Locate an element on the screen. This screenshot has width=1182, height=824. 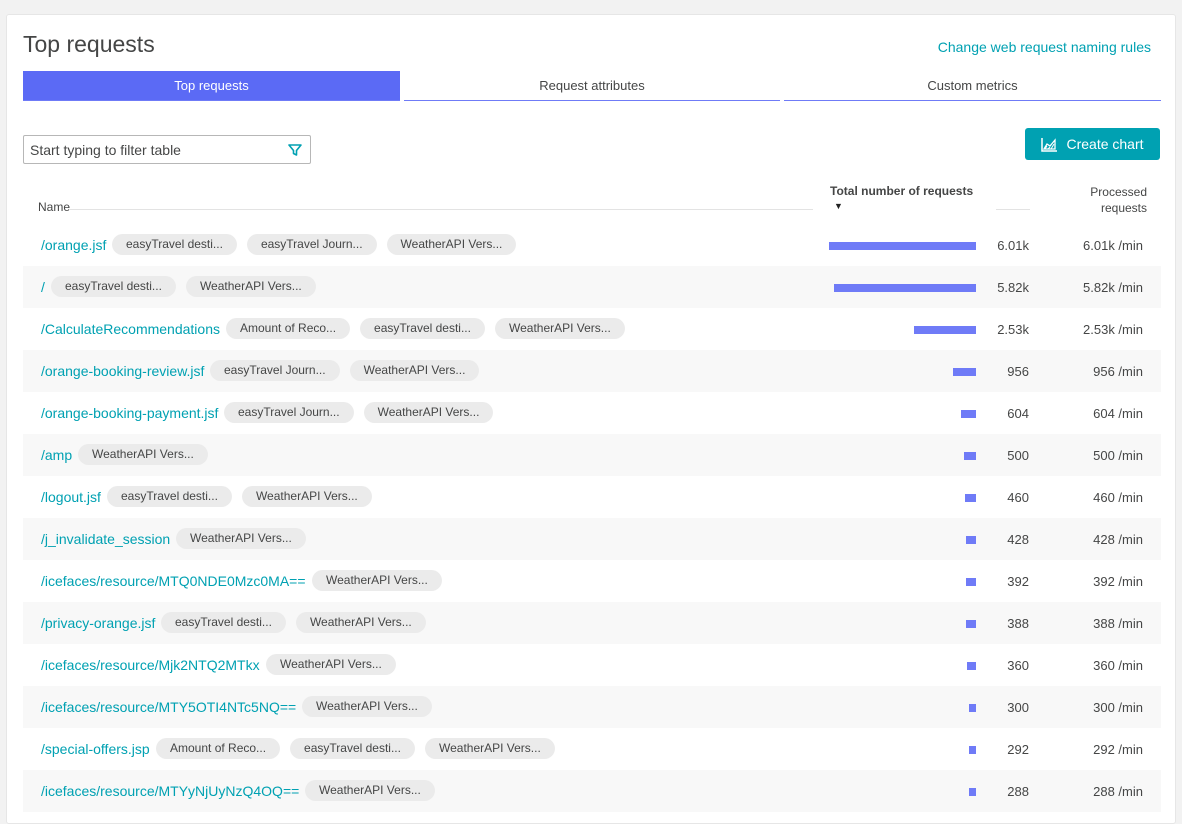
tab-top-requests: Top requests is located at coordinates (211, 86).